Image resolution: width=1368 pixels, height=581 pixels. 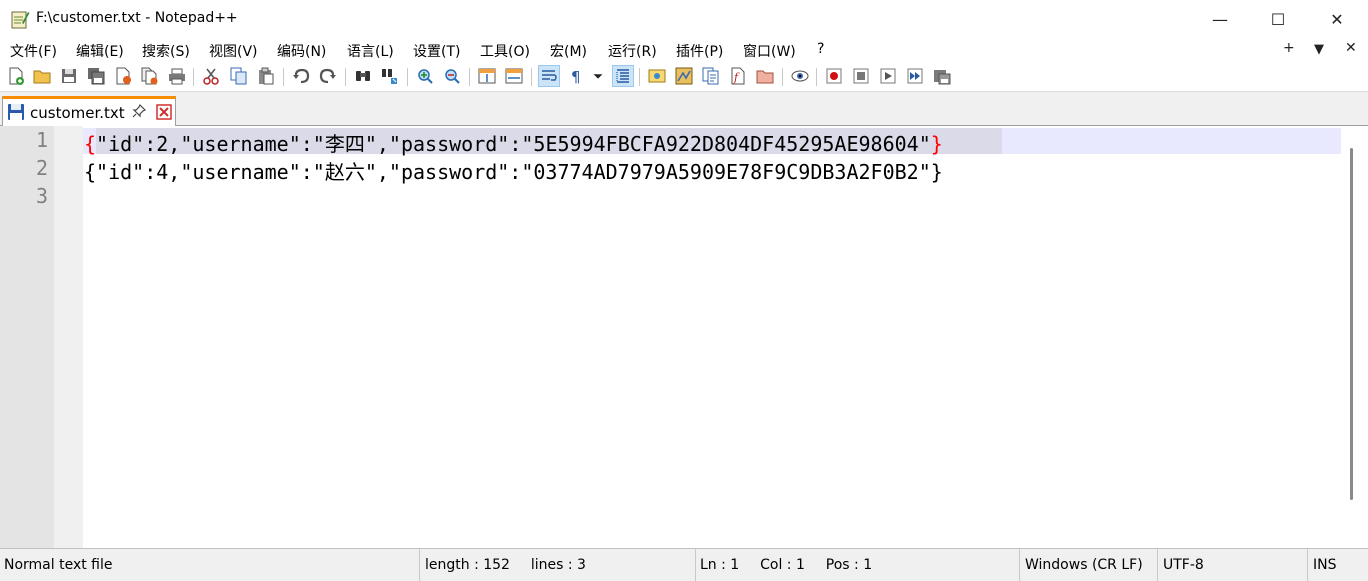 What do you see at coordinates (467, 565) in the screenshot?
I see `status-length: length : 152` at bounding box center [467, 565].